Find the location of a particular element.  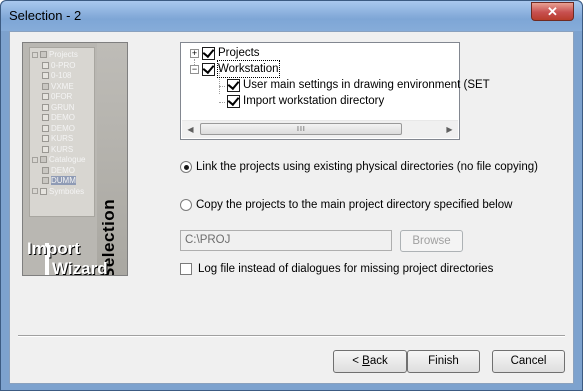

side-image-tree-row: 0-108 is located at coordinates (56, 76).